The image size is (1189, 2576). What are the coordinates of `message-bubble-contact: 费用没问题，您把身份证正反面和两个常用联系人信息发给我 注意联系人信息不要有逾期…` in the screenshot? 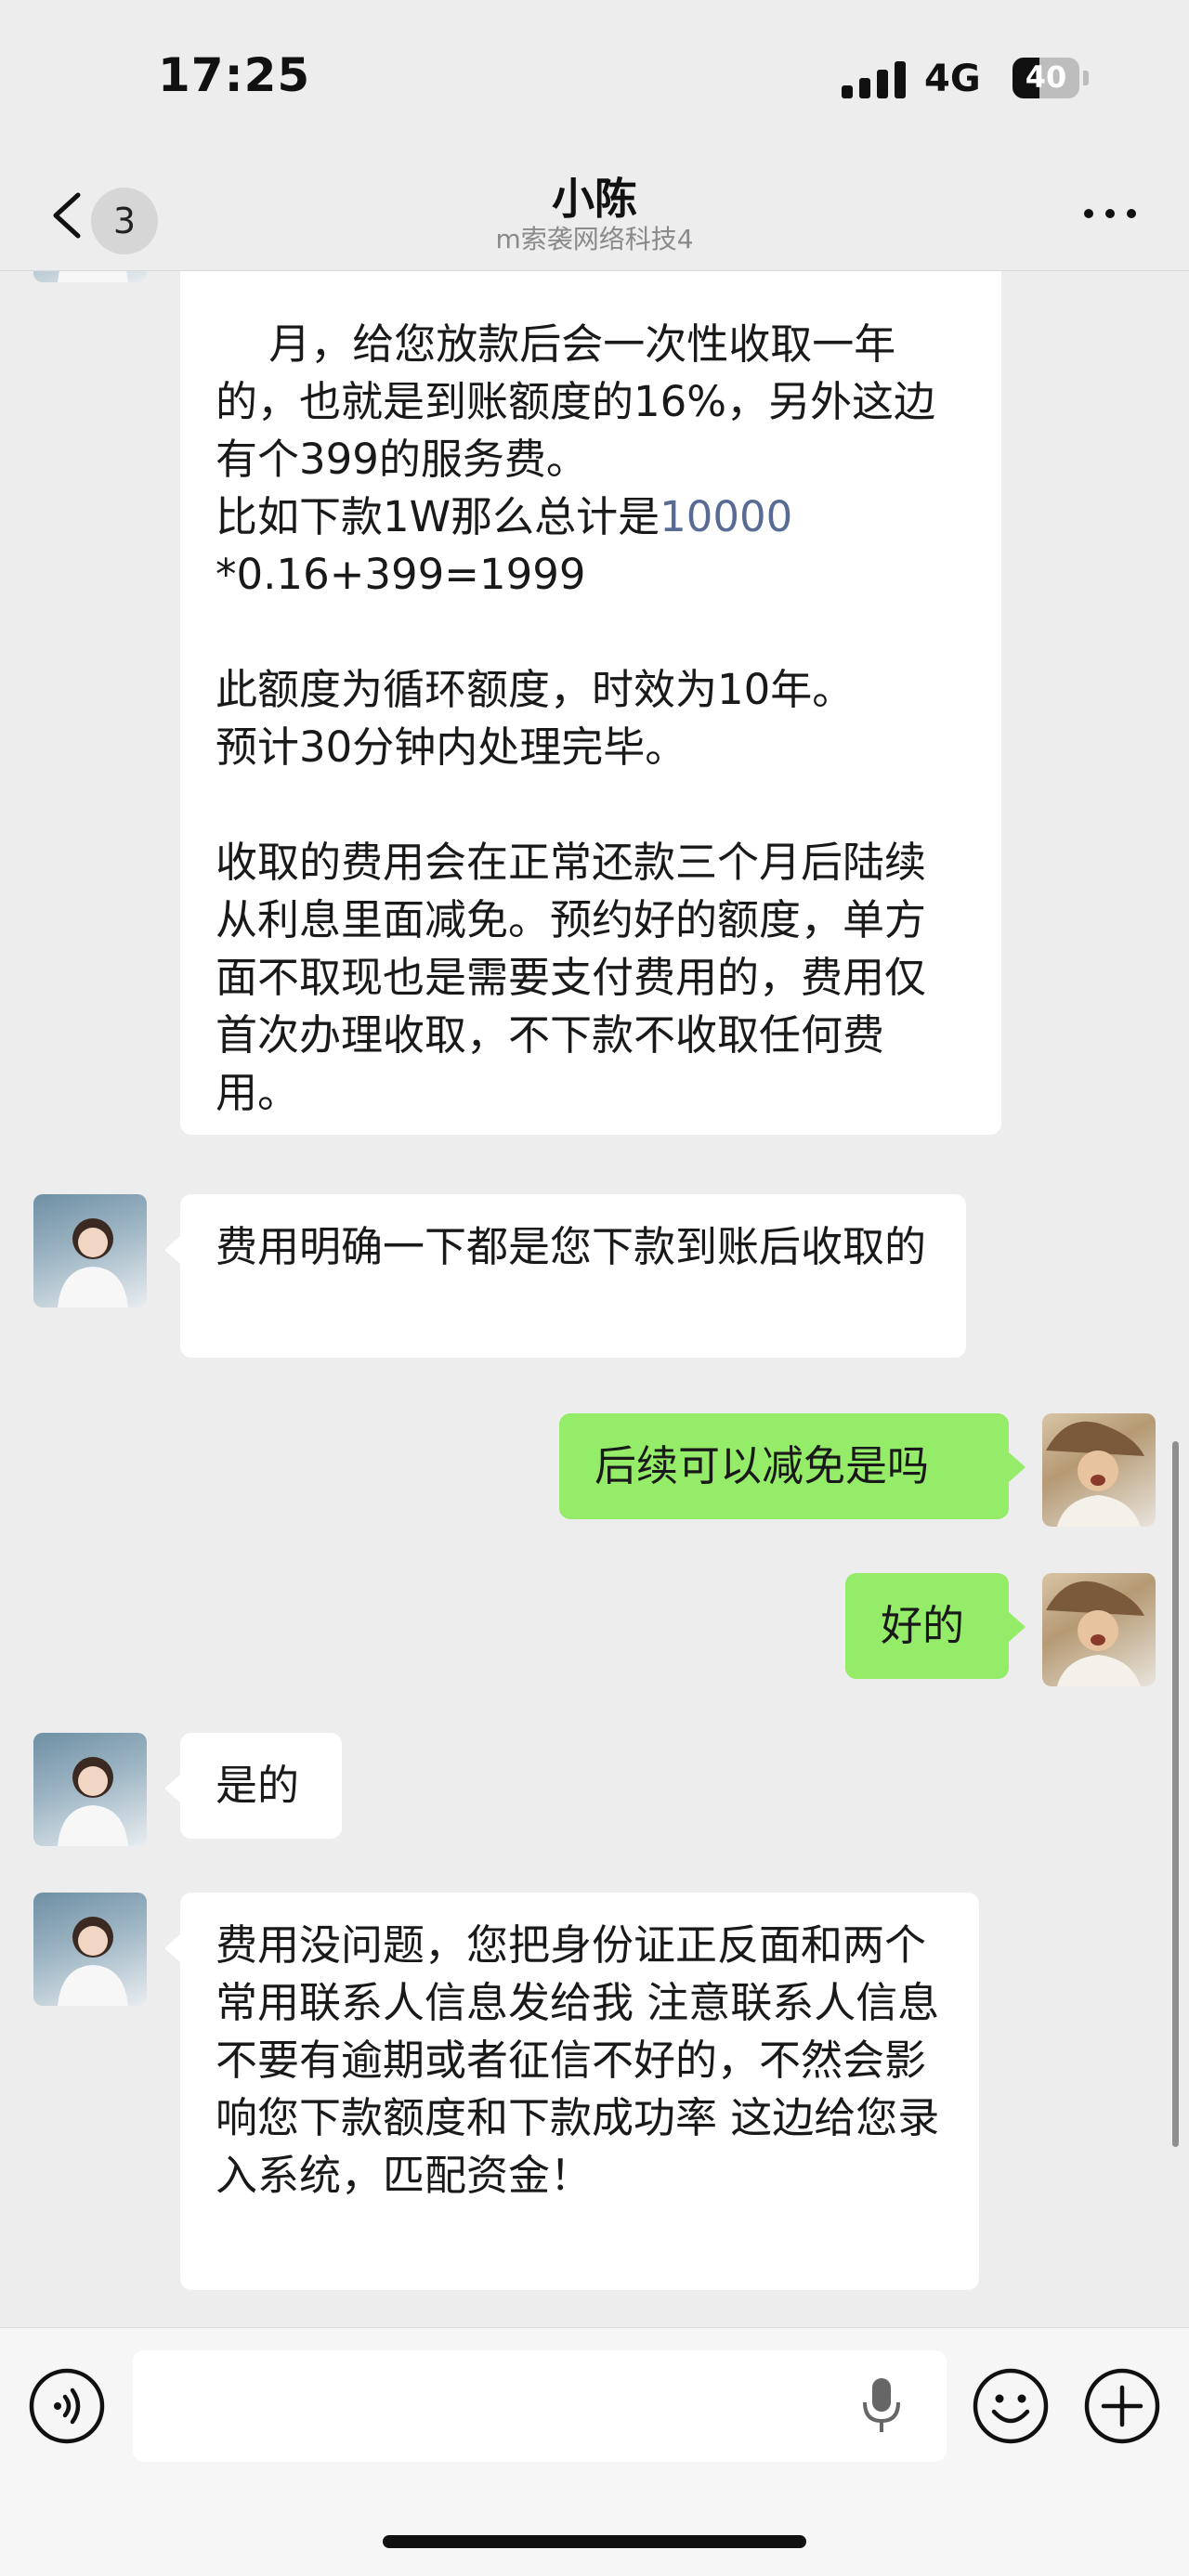 It's located at (580, 2091).